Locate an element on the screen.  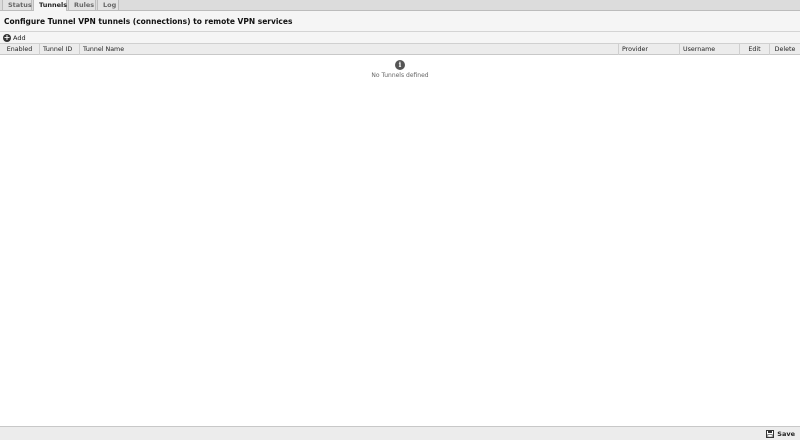
footer: Save is located at coordinates (400, 433).